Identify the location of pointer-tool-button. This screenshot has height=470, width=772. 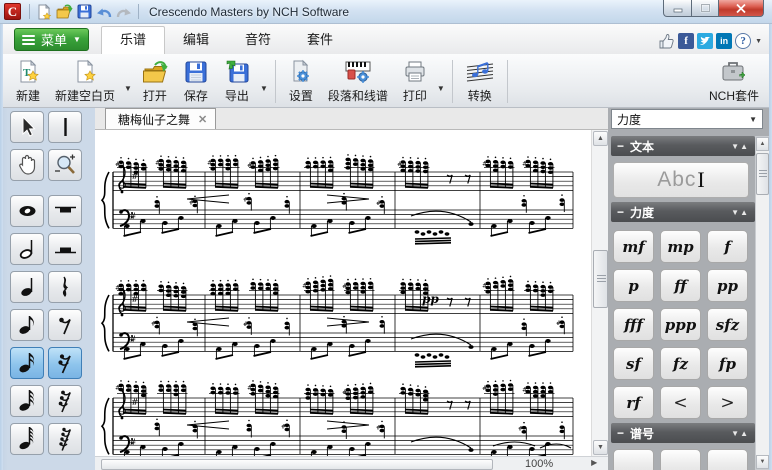
(27, 127).